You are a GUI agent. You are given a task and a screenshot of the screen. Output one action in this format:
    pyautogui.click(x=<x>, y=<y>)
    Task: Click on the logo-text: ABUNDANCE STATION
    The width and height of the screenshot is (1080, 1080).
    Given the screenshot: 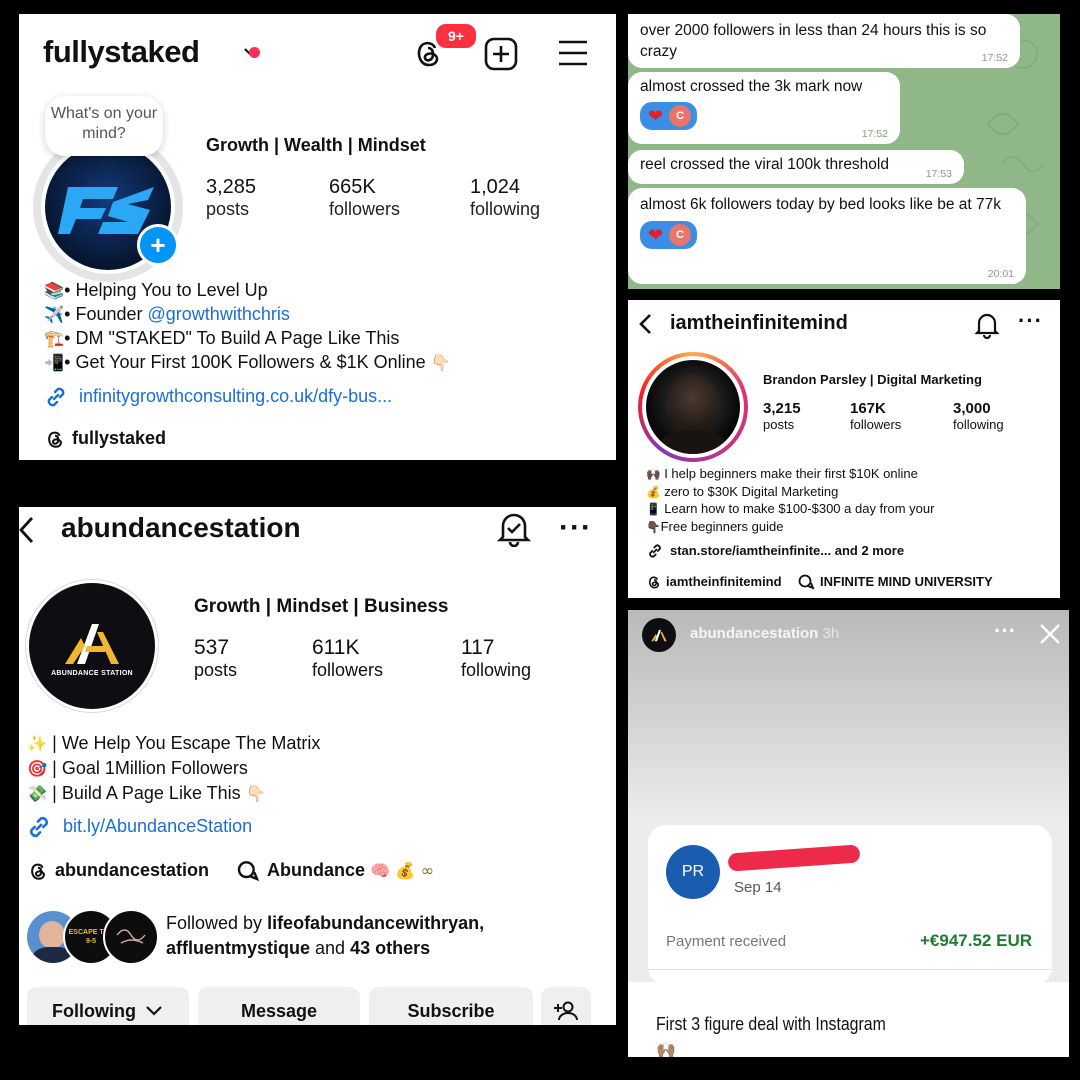 What is the action you would take?
    pyautogui.click(x=92, y=673)
    